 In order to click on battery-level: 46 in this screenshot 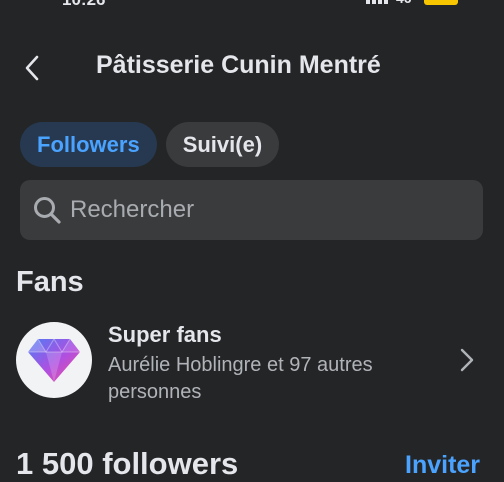, I will do `click(404, 3)`.